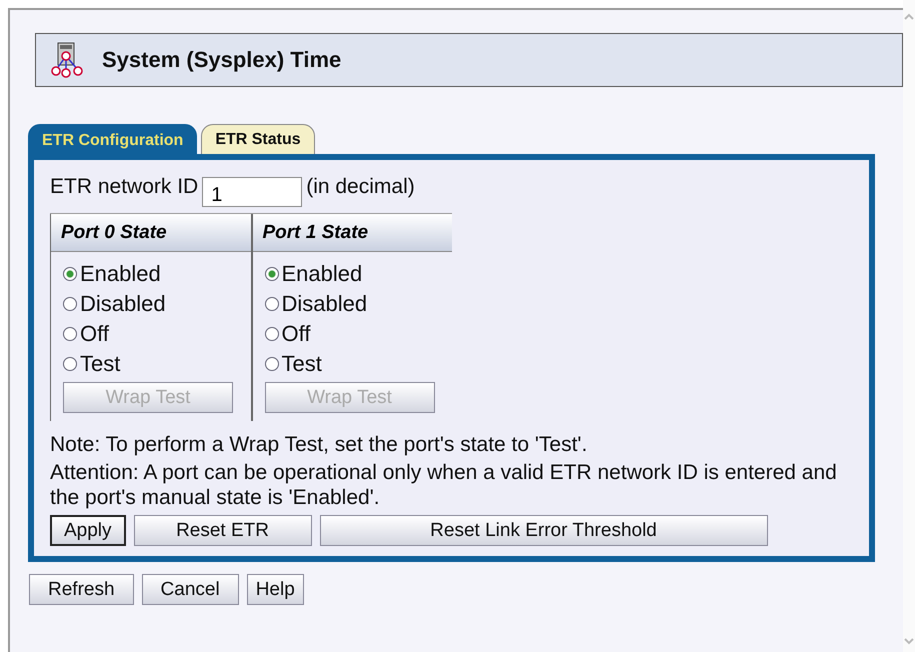  What do you see at coordinates (352, 233) in the screenshot?
I see `column-header: Port 1 State` at bounding box center [352, 233].